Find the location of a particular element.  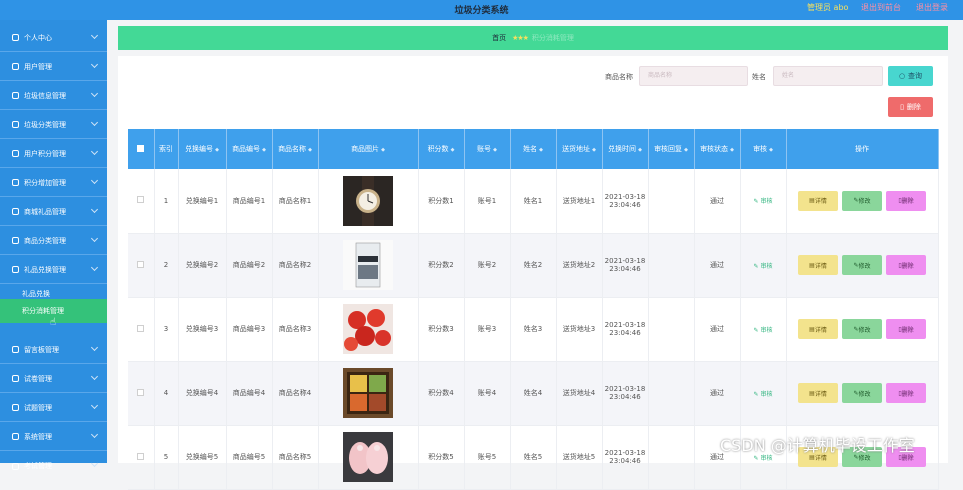

header-label: 审核 is located at coordinates (760, 149).